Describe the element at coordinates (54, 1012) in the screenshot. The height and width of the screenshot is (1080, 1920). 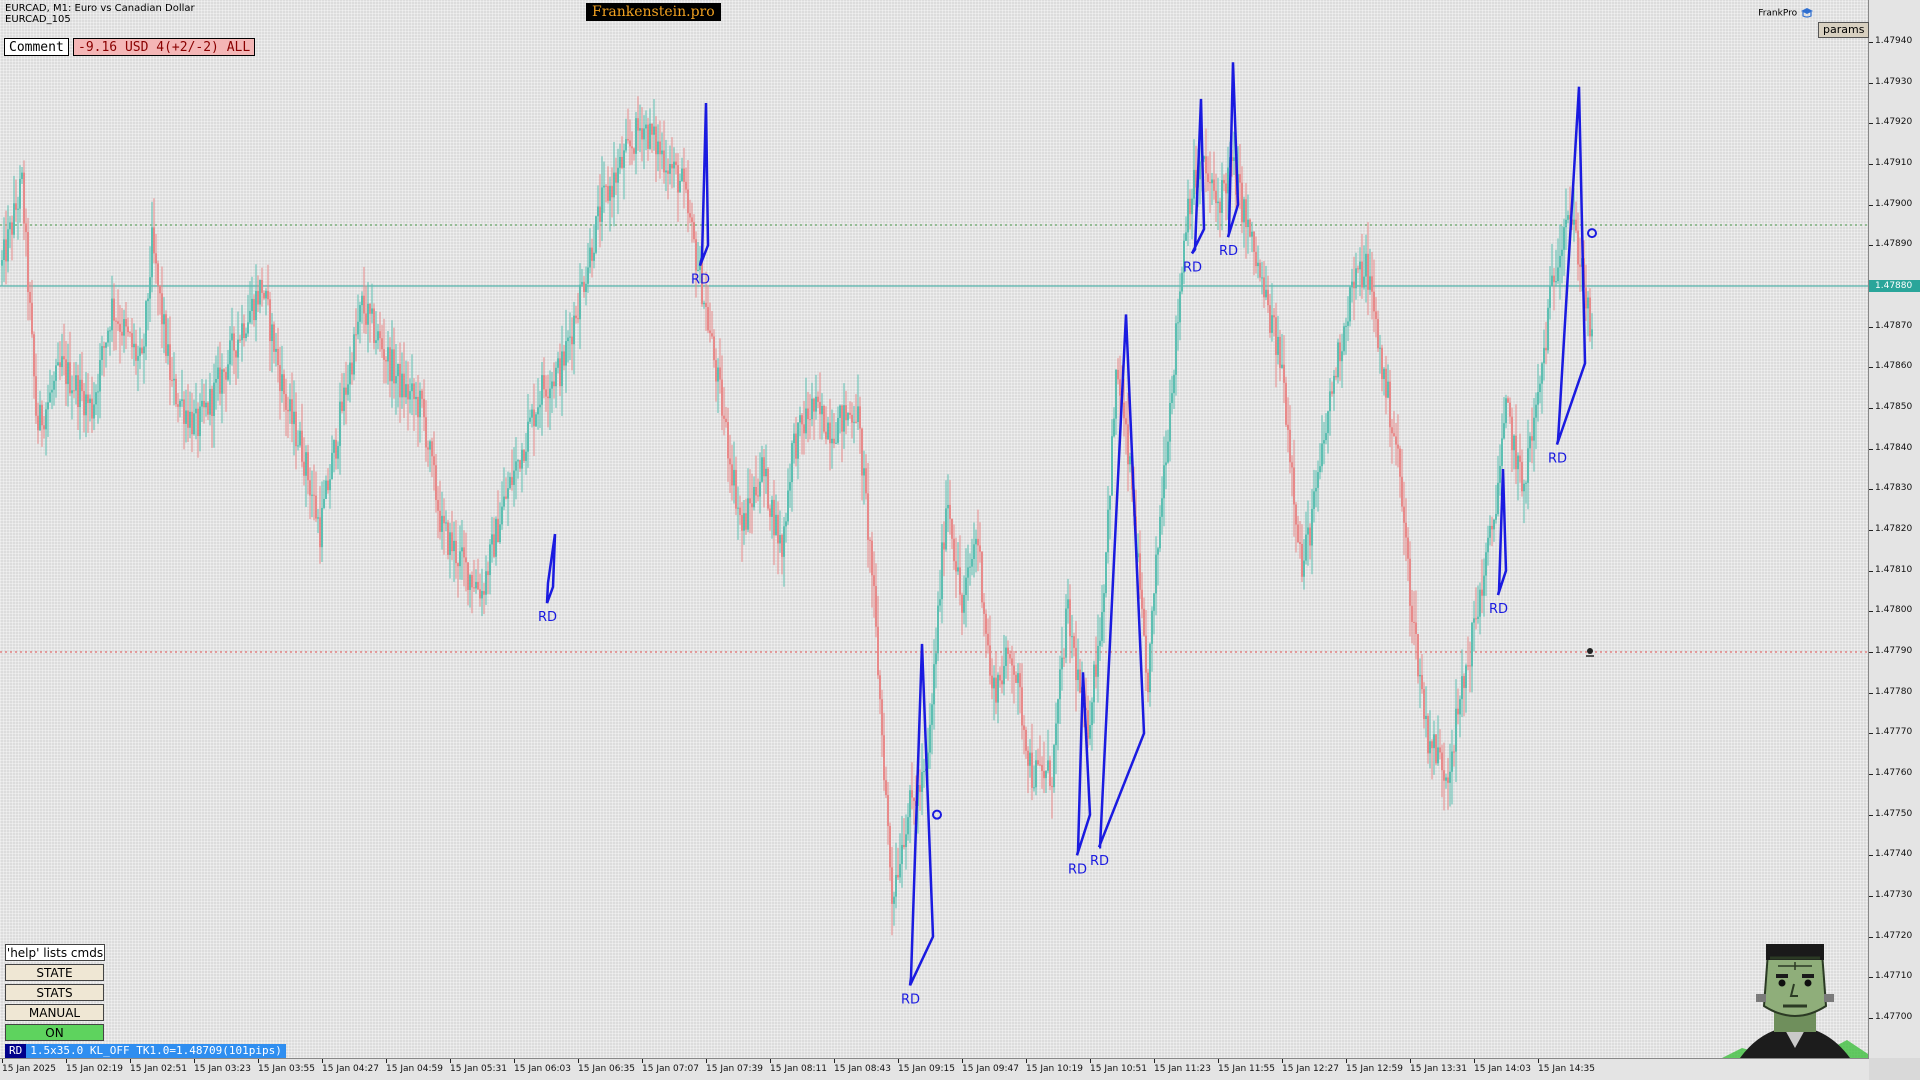
I see `manual-button: MANUAL` at that location.